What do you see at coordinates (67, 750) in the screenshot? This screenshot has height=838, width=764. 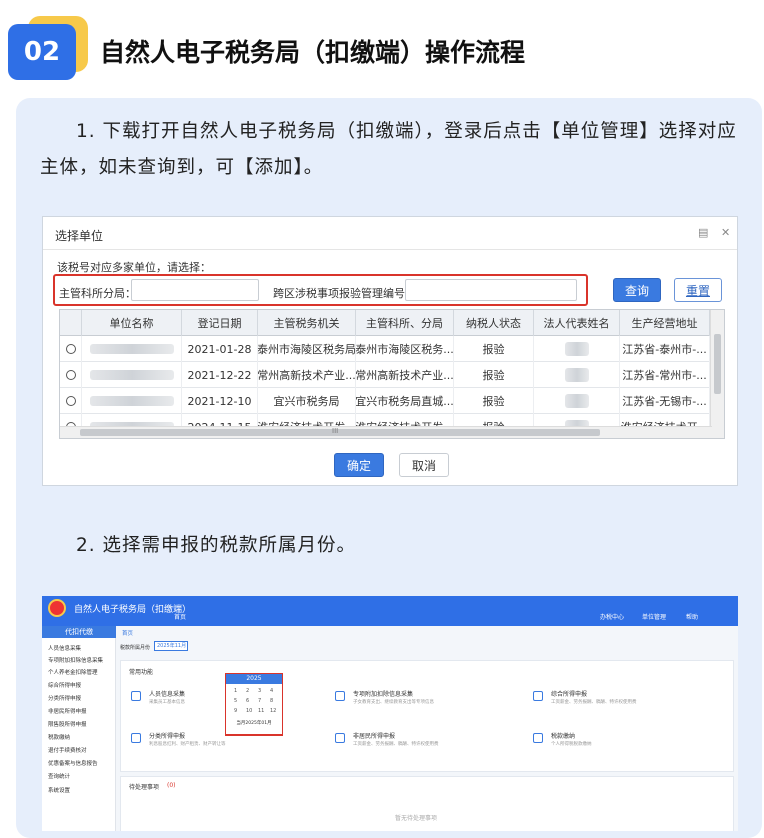 I see `sidebar-item: 退付手续费核对` at bounding box center [67, 750].